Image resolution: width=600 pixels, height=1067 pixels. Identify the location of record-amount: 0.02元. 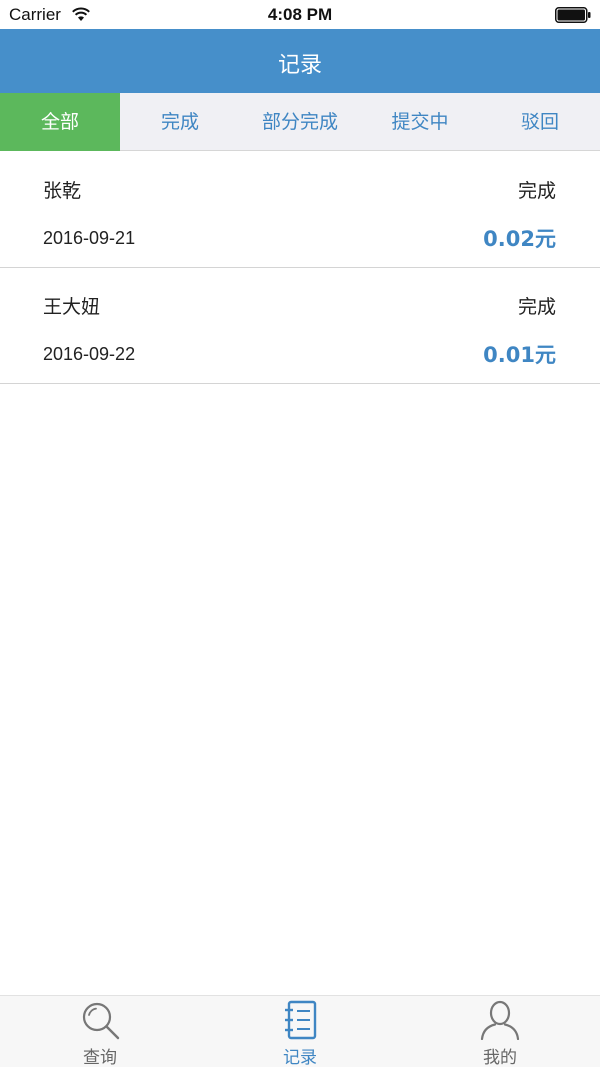
(519, 239).